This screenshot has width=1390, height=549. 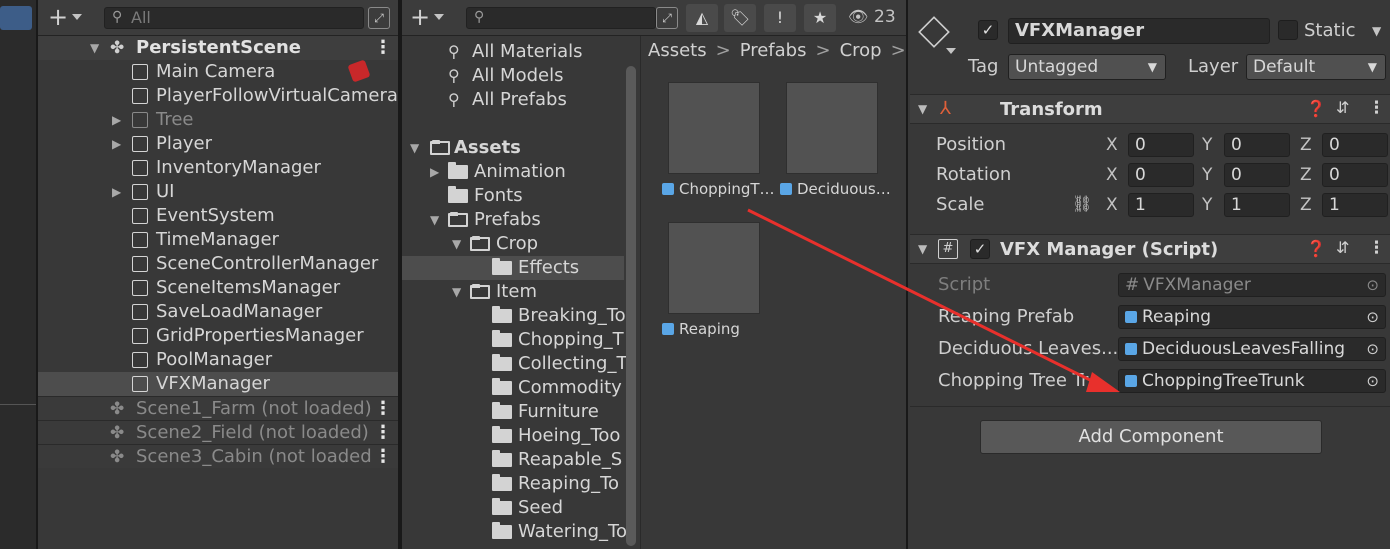 I want to click on hidden-count-eye-icon: 👁, so click(x=858, y=16).